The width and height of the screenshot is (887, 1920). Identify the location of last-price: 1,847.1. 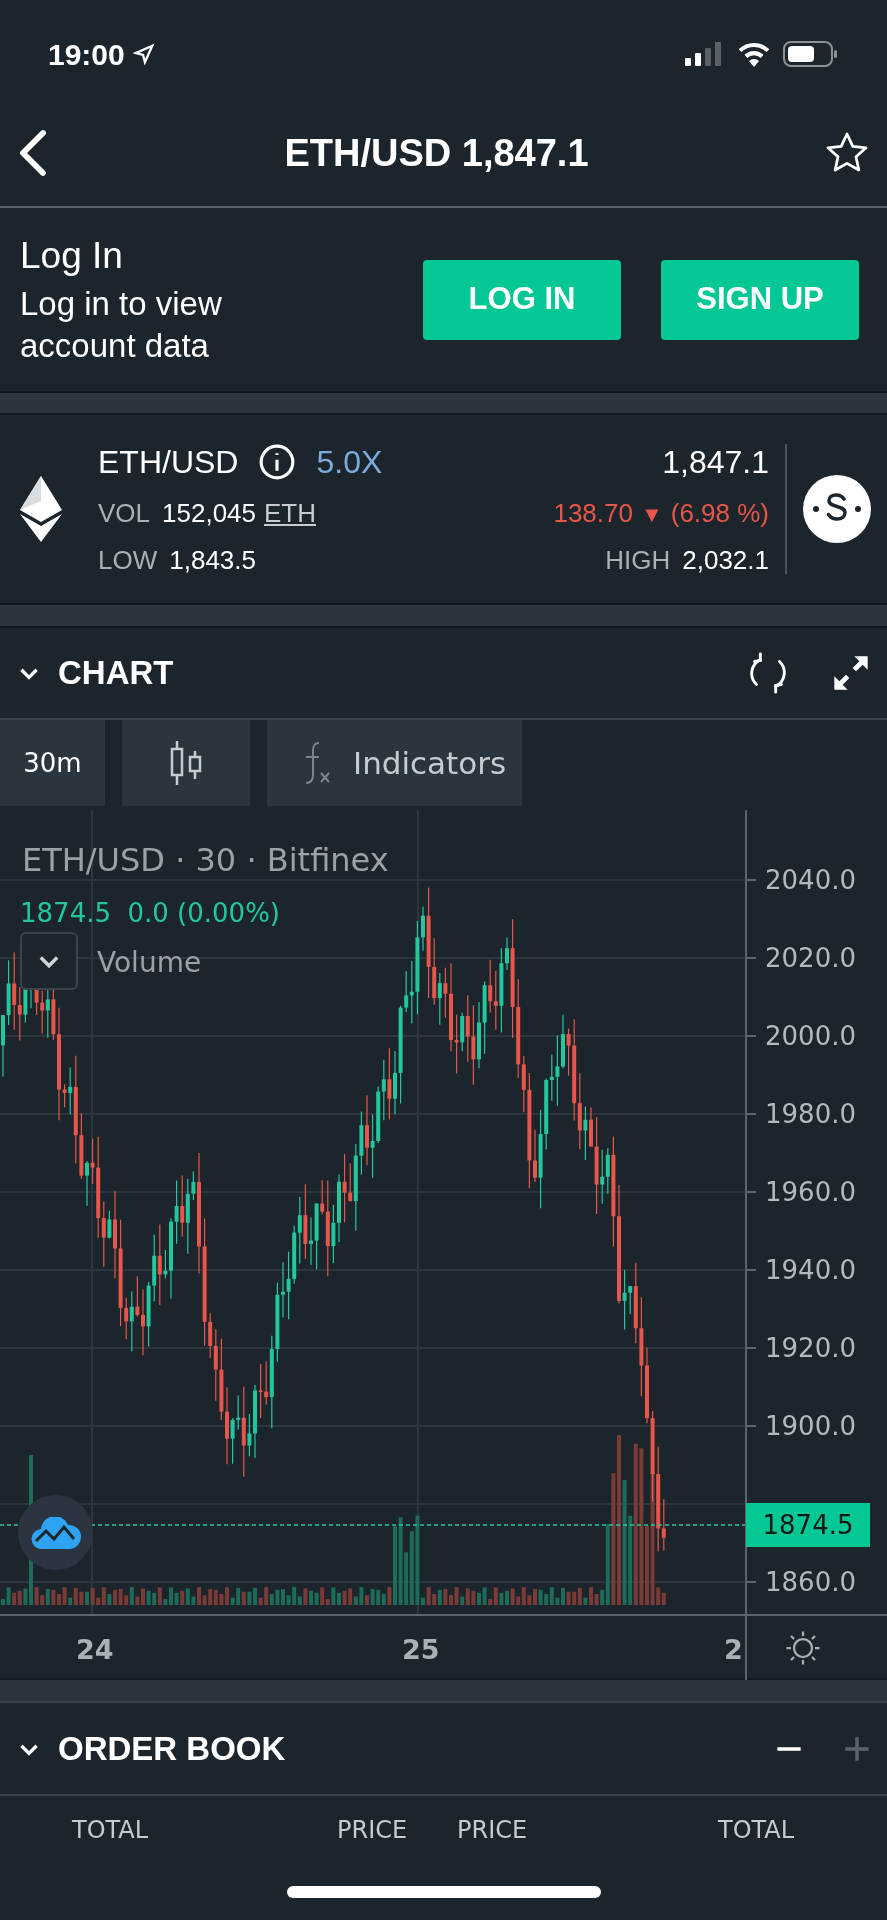
(715, 462).